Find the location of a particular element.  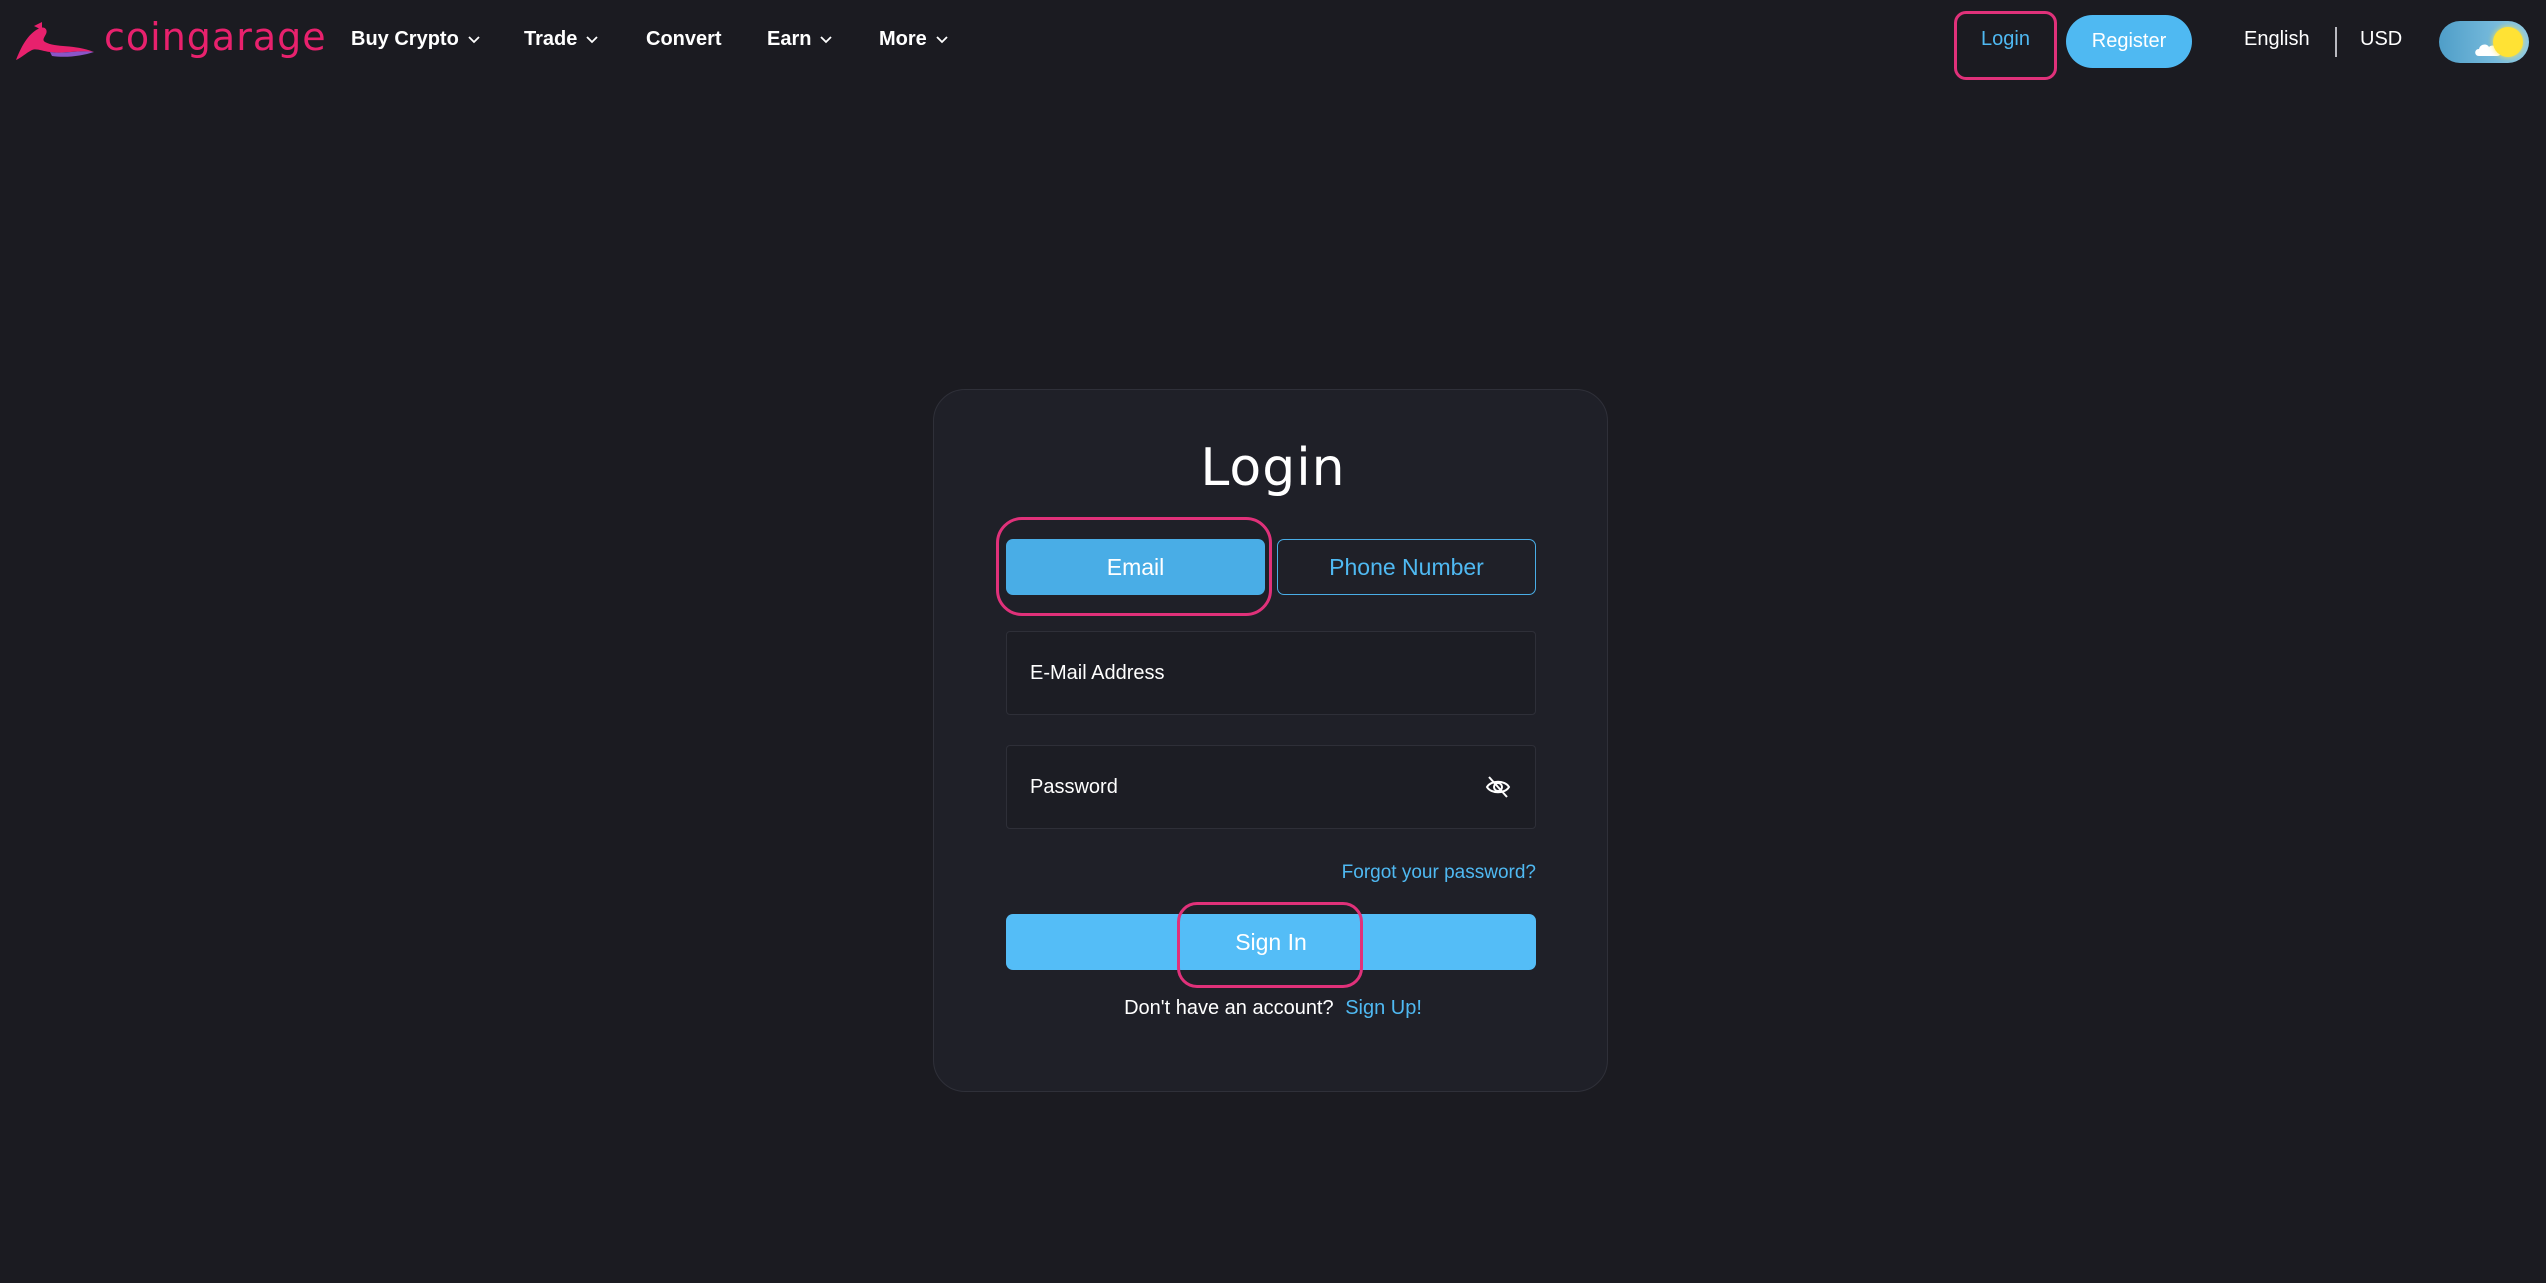

login-title: Login is located at coordinates (1273, 468).